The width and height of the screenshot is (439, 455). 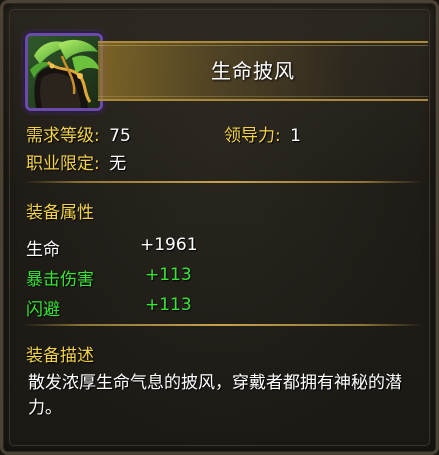 I want to click on attribute-name: 生命, so click(x=43, y=250).